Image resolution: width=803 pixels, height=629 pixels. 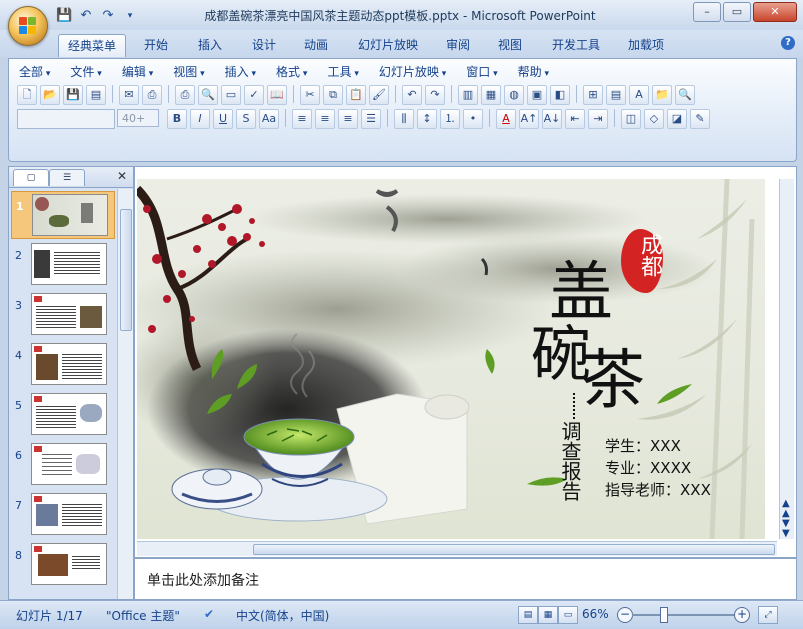 I want to click on redo-icon: ↷, so click(x=108, y=16).